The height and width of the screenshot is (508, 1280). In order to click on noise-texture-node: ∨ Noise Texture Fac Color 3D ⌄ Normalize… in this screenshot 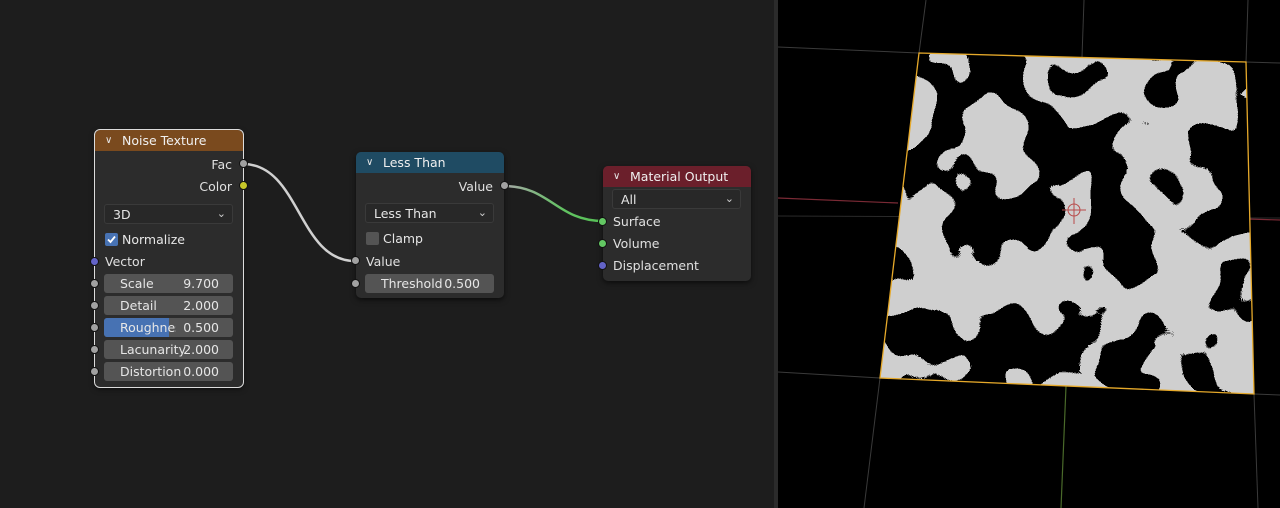, I will do `click(169, 258)`.